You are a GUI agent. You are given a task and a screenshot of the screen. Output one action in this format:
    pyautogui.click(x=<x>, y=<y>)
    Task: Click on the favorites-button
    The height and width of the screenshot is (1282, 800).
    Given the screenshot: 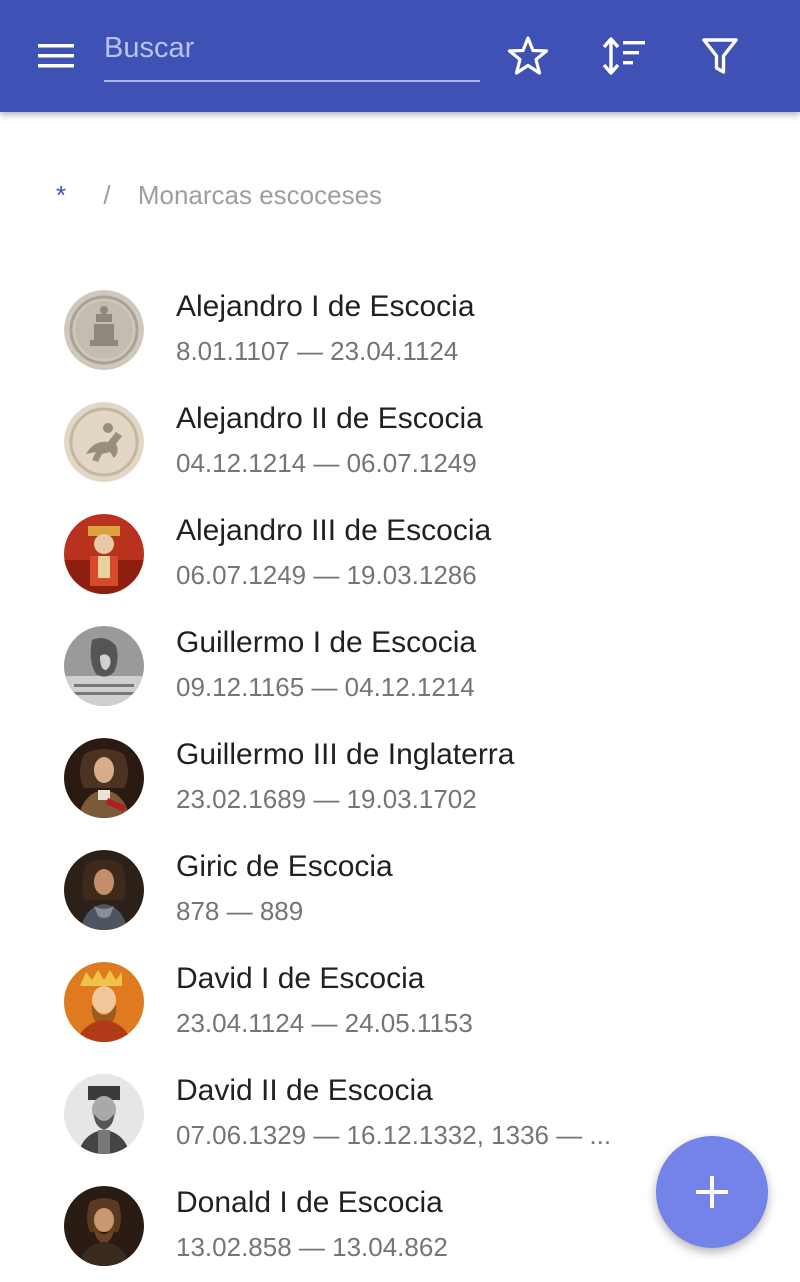 What is the action you would take?
    pyautogui.click(x=528, y=56)
    